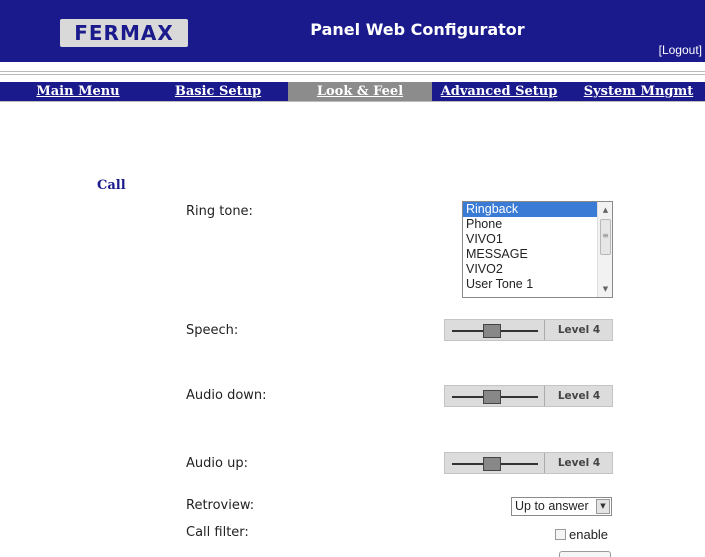 This screenshot has height=557, width=705. I want to click on ring-tone-option: MESSAGE, so click(530, 254).